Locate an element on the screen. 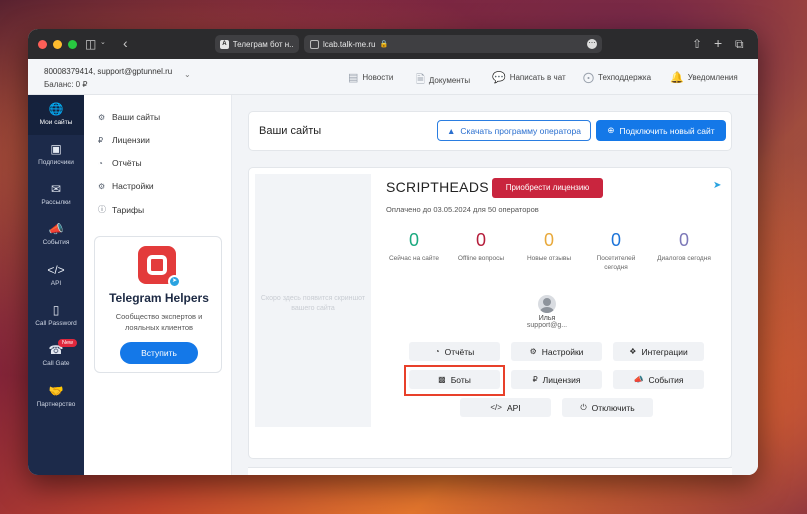  document-icon: 🗎 is located at coordinates (420, 80).